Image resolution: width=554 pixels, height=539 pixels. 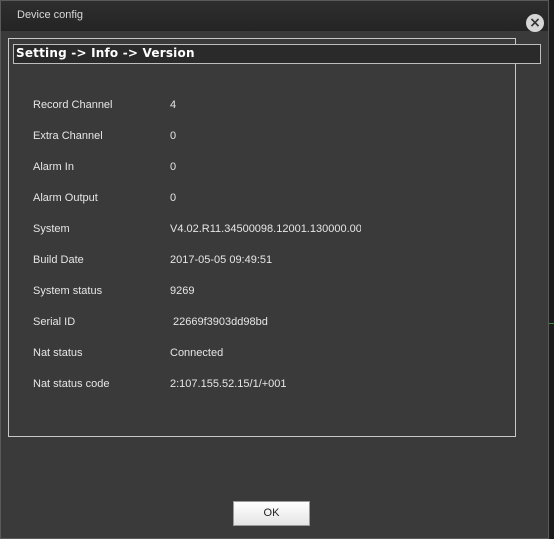 I want to click on serial-id-value: 22669f3903dd98bd, so click(x=220, y=322).